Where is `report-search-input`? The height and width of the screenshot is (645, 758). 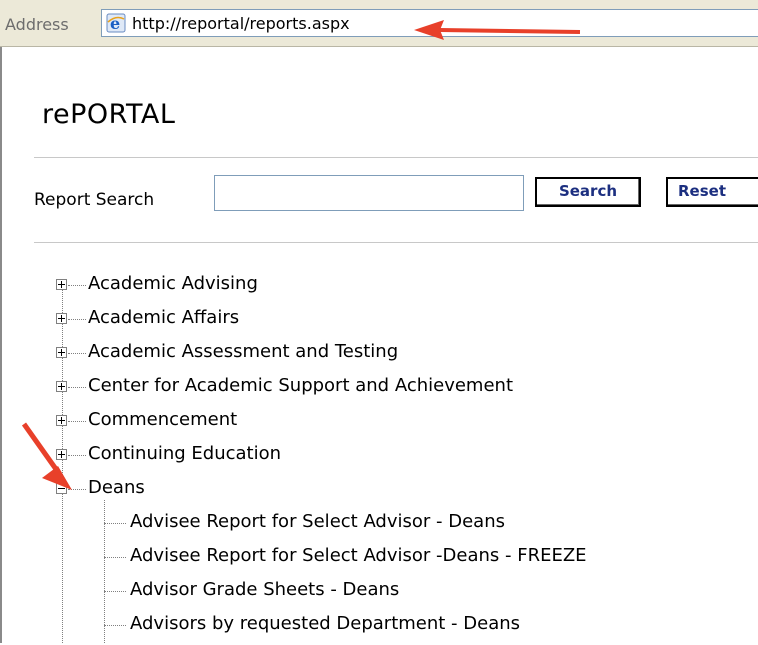 report-search-input is located at coordinates (369, 193).